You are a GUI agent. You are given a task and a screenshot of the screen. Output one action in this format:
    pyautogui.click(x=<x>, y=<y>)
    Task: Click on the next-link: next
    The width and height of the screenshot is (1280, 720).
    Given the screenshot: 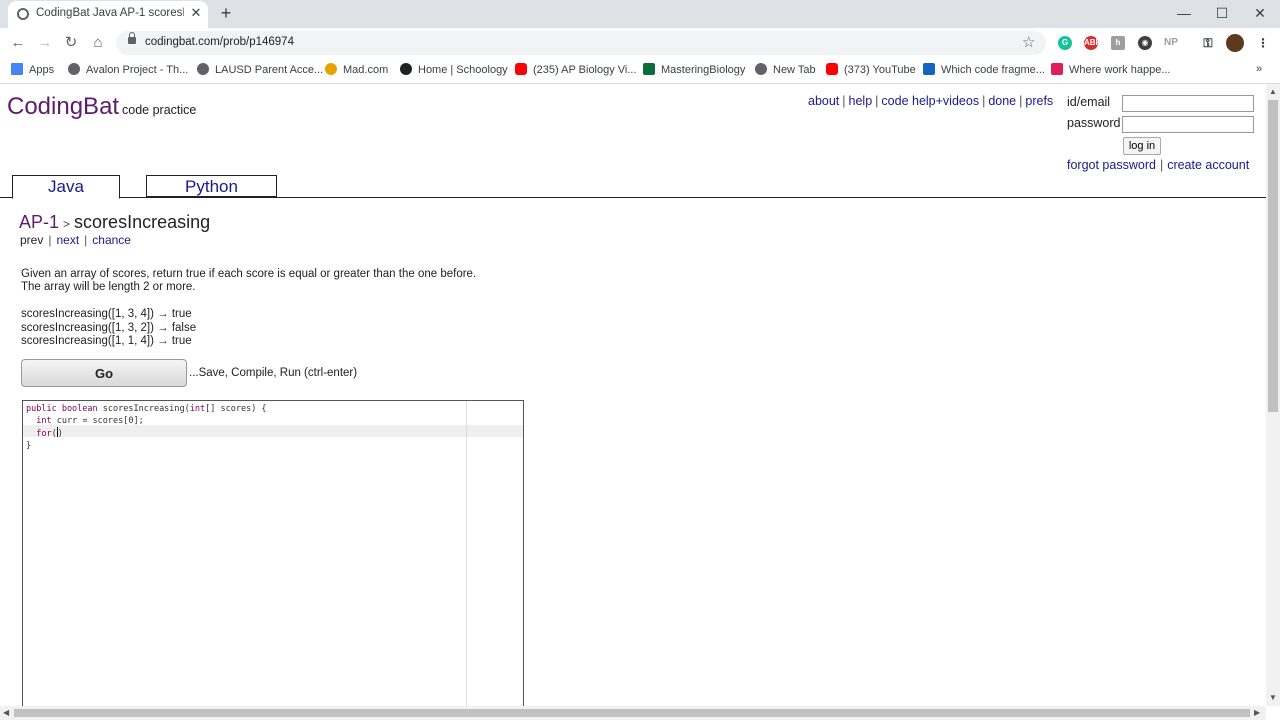 What is the action you would take?
    pyautogui.click(x=67, y=240)
    